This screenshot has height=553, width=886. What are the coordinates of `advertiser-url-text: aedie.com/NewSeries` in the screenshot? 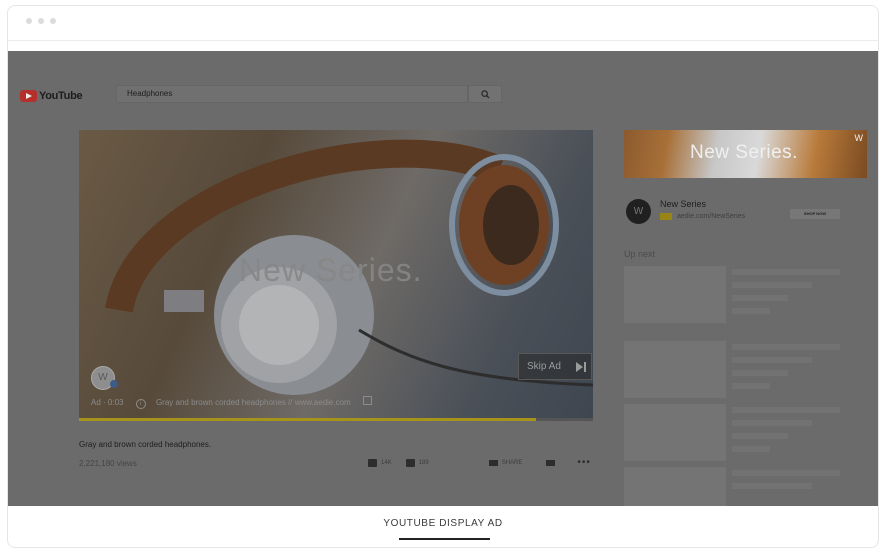 It's located at (711, 216).